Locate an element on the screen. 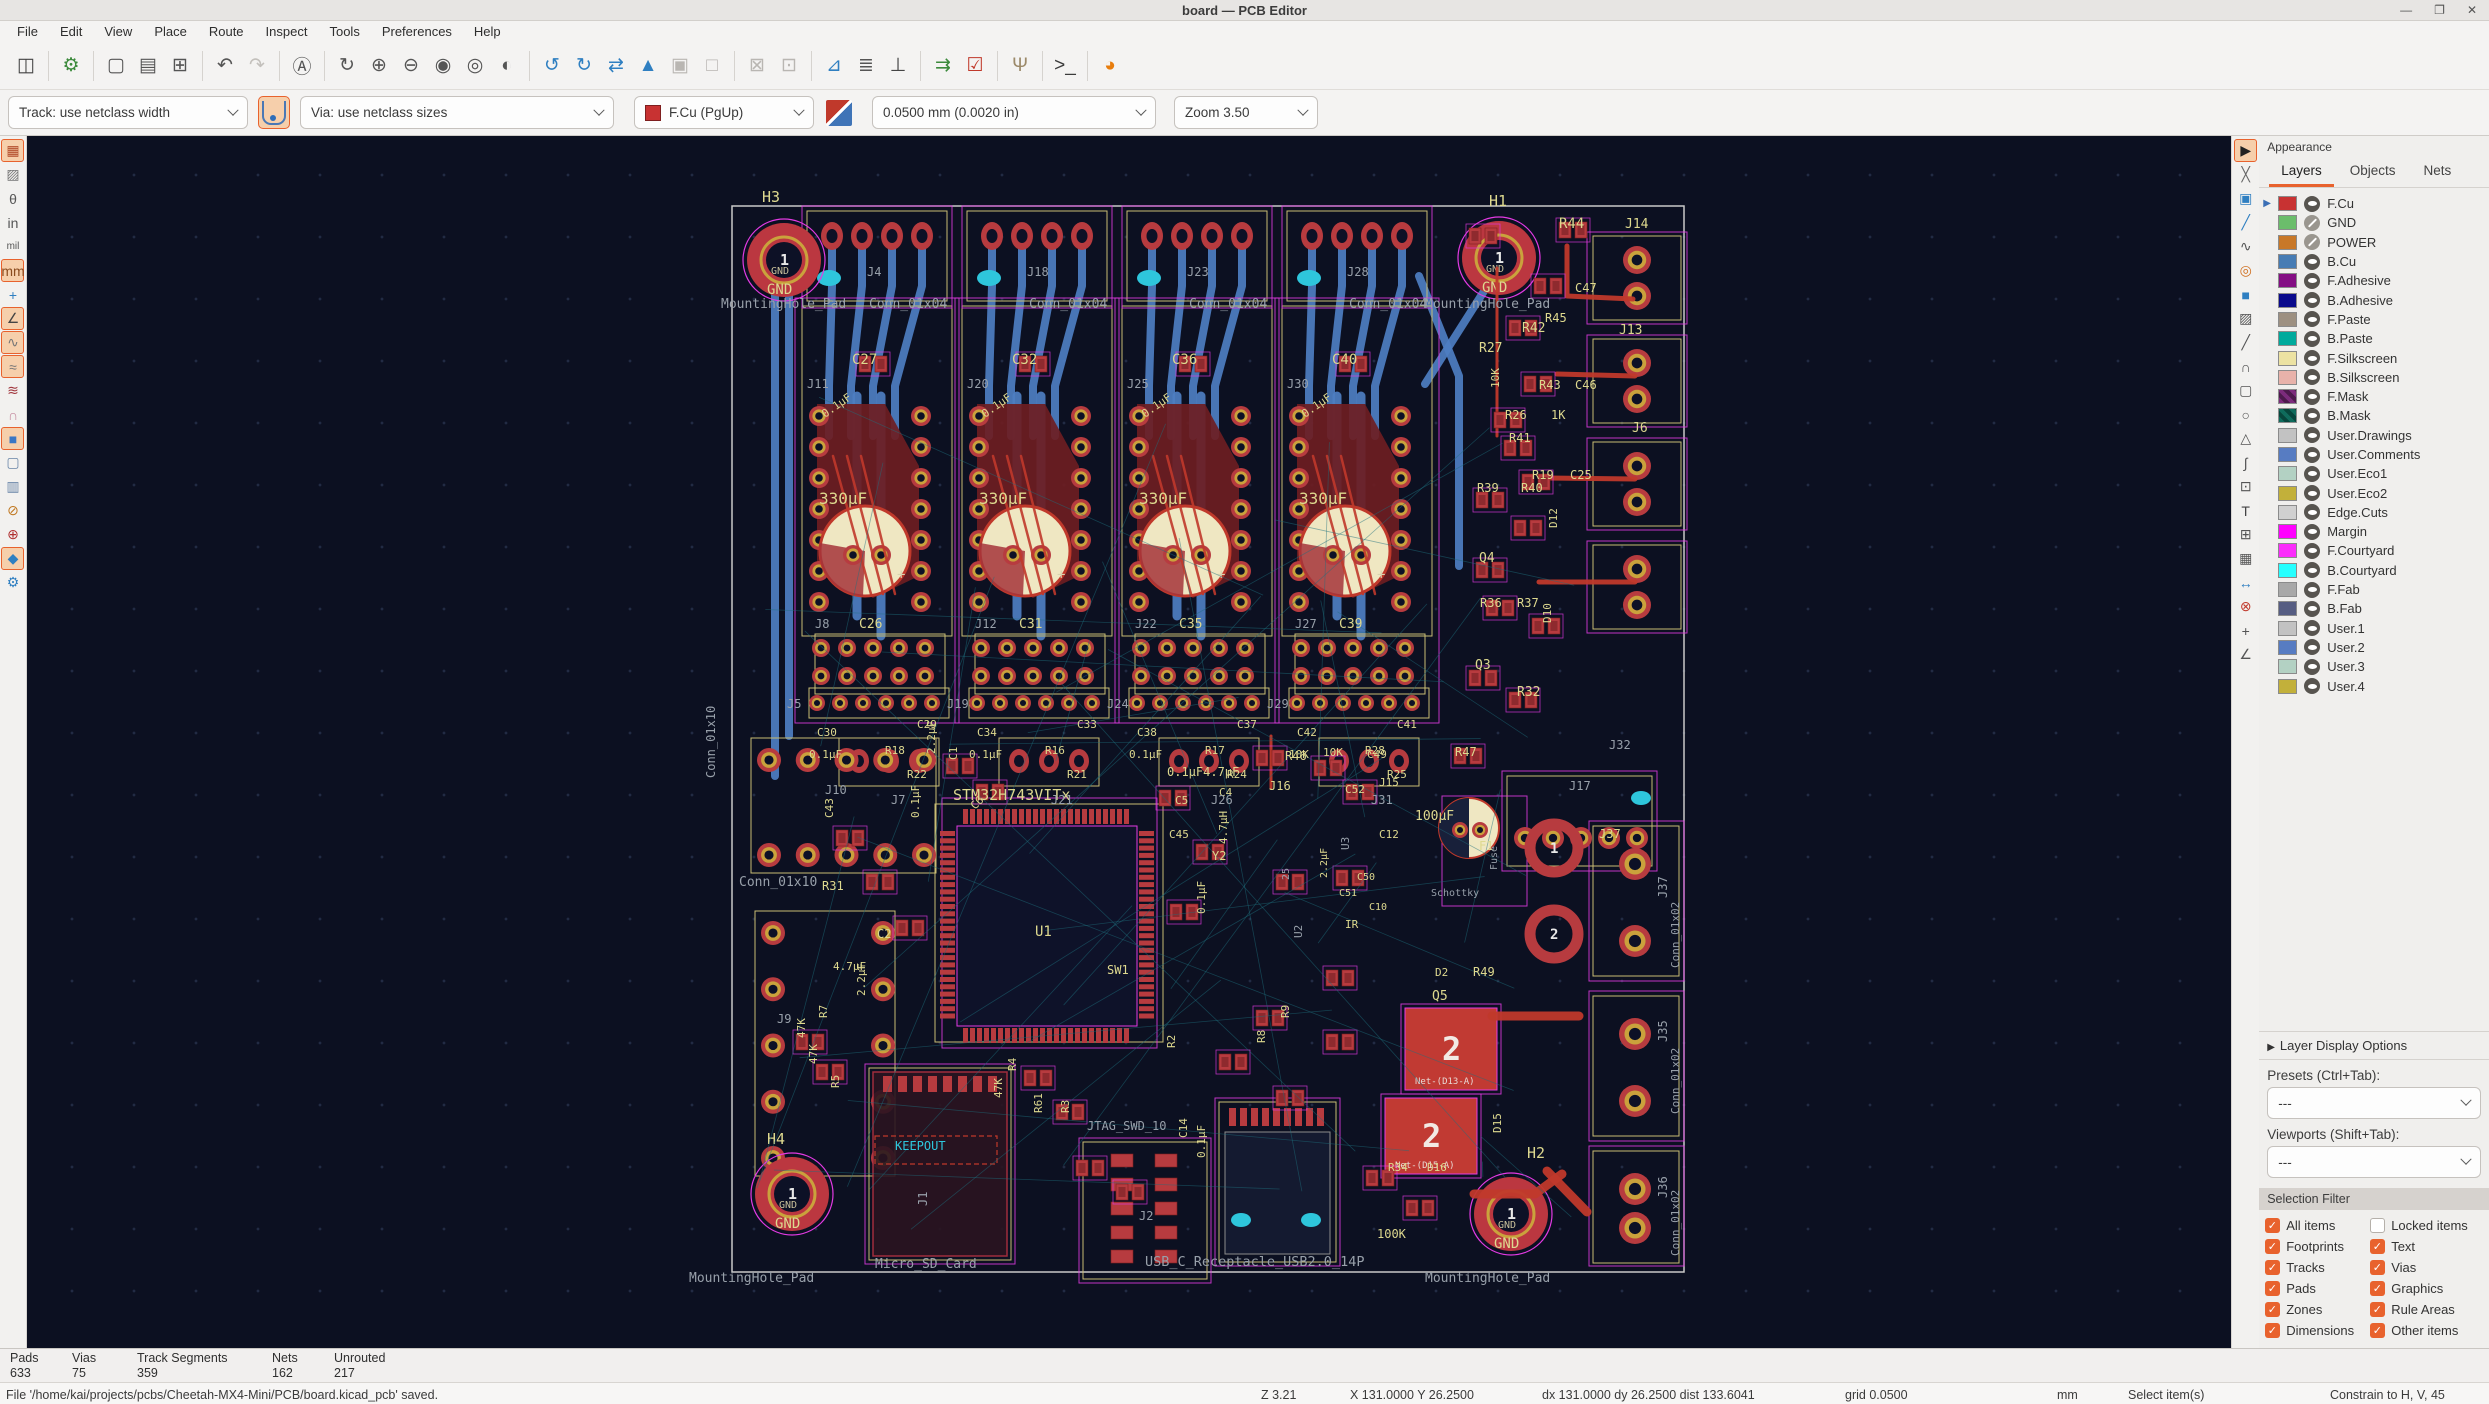  page-settings-button: ▢ is located at coordinates (116, 66).